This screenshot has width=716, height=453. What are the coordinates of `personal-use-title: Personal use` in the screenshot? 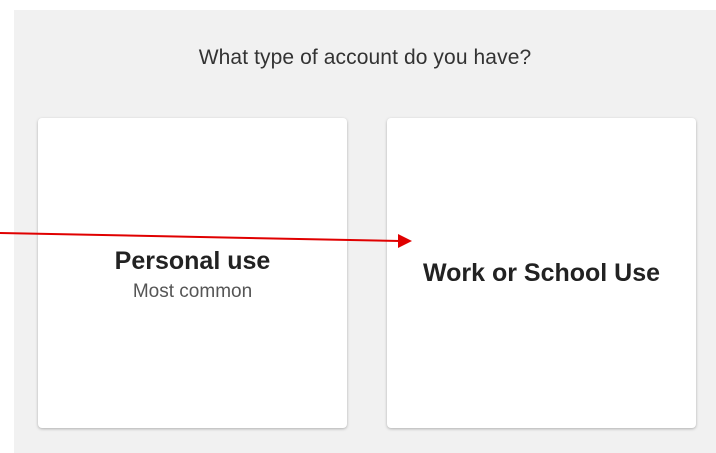 It's located at (192, 261).